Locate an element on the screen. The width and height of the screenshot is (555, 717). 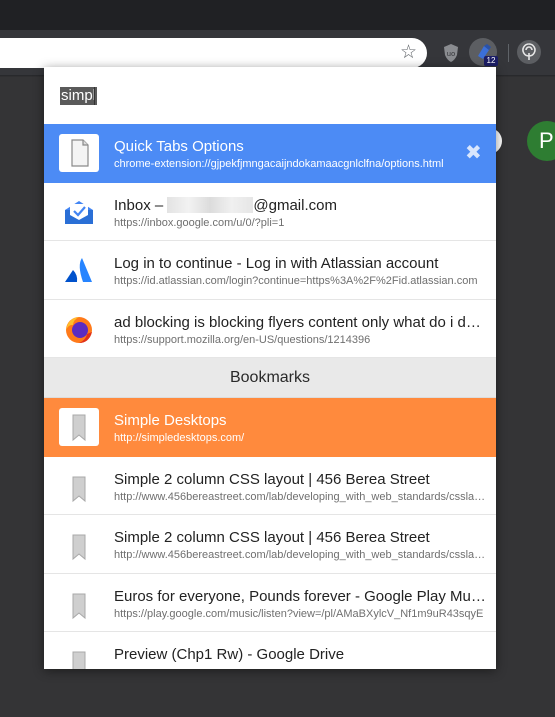
atlassian-icon is located at coordinates (79, 270).